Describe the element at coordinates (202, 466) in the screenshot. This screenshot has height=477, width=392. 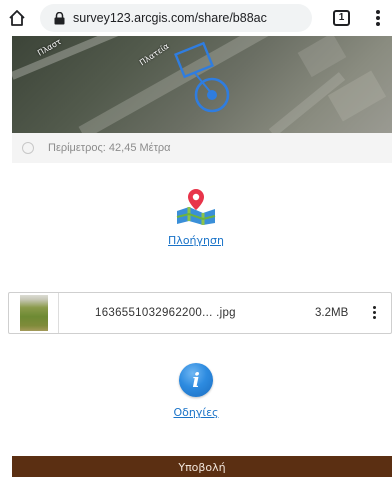
I see `submit-button: Υποβολή` at that location.